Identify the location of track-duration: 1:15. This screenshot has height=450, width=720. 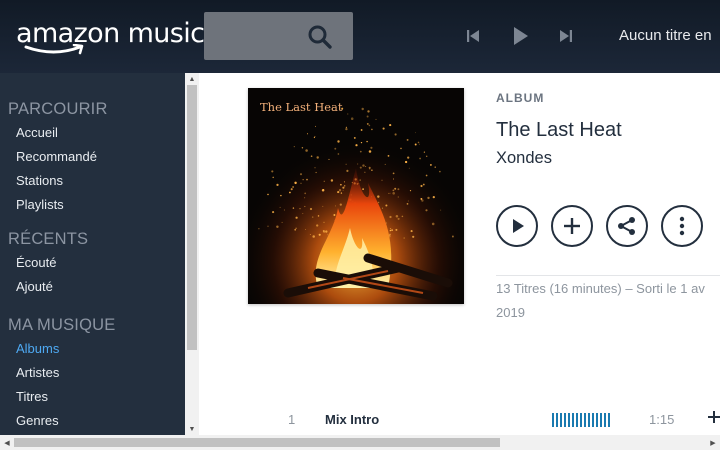
(662, 419).